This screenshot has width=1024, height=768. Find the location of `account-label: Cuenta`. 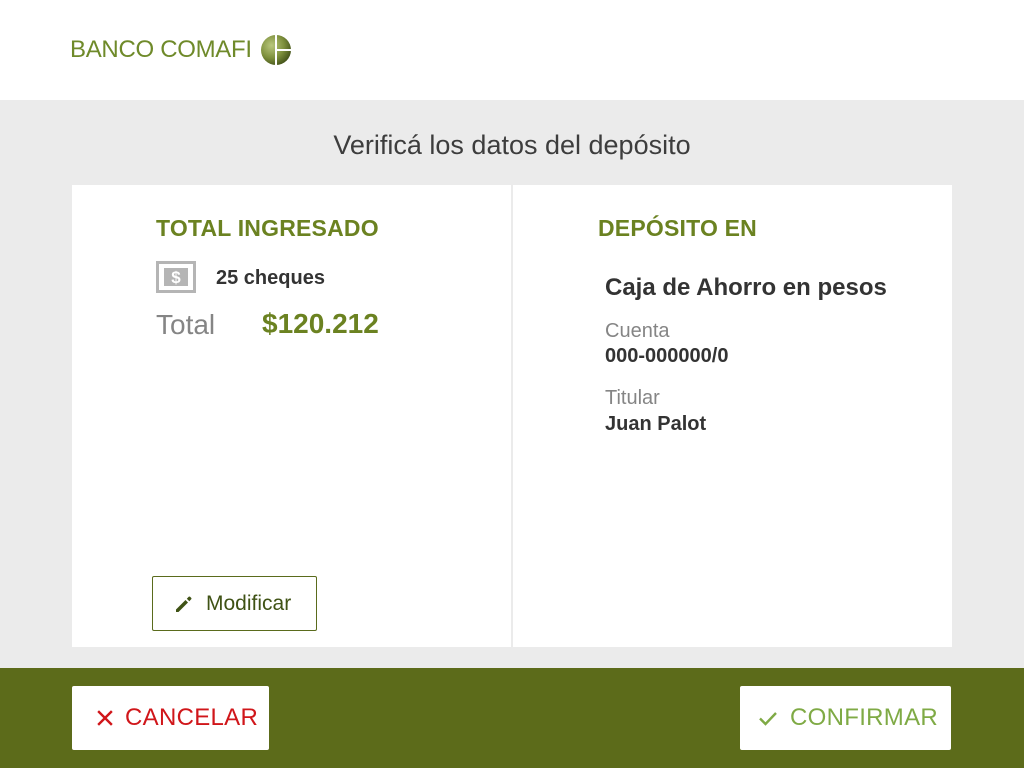

account-label: Cuenta is located at coordinates (637, 331).